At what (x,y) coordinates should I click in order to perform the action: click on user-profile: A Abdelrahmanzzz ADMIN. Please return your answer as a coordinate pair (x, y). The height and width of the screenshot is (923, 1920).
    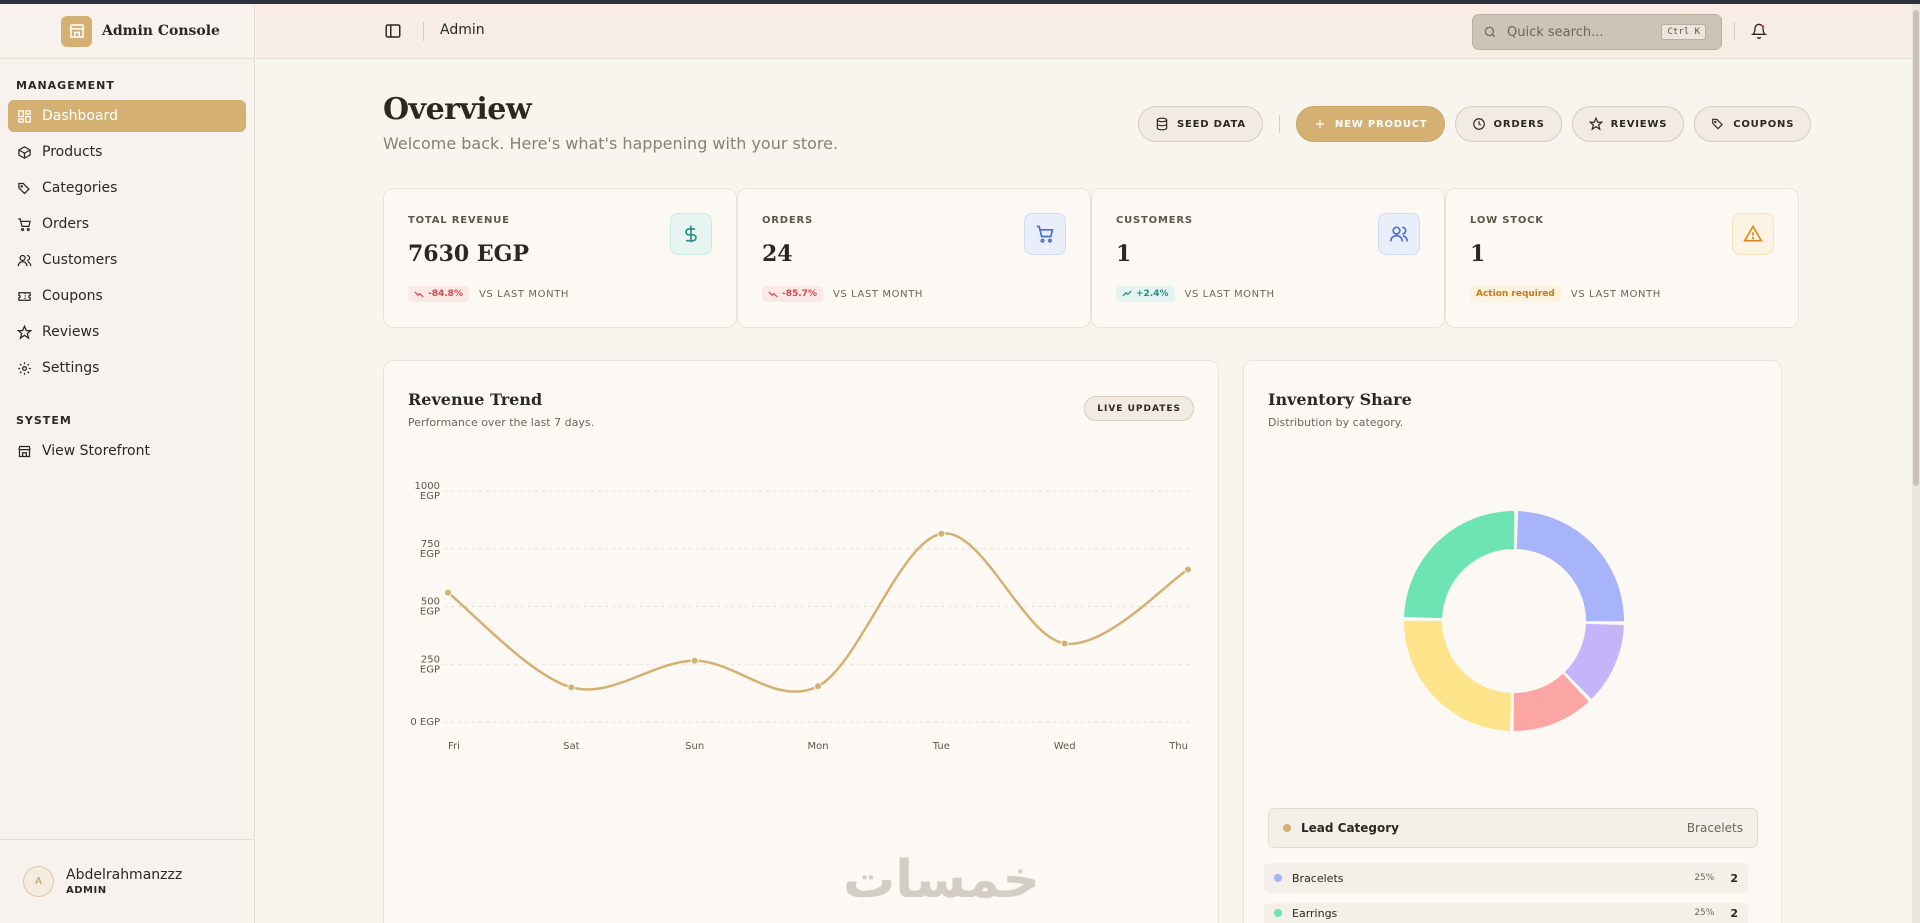
    Looking at the image, I should click on (127, 881).